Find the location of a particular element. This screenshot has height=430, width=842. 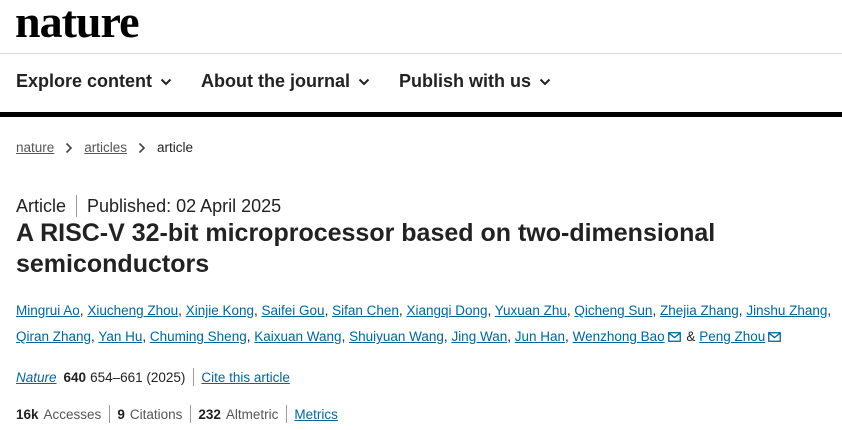

meta-divider is located at coordinates (77, 206).